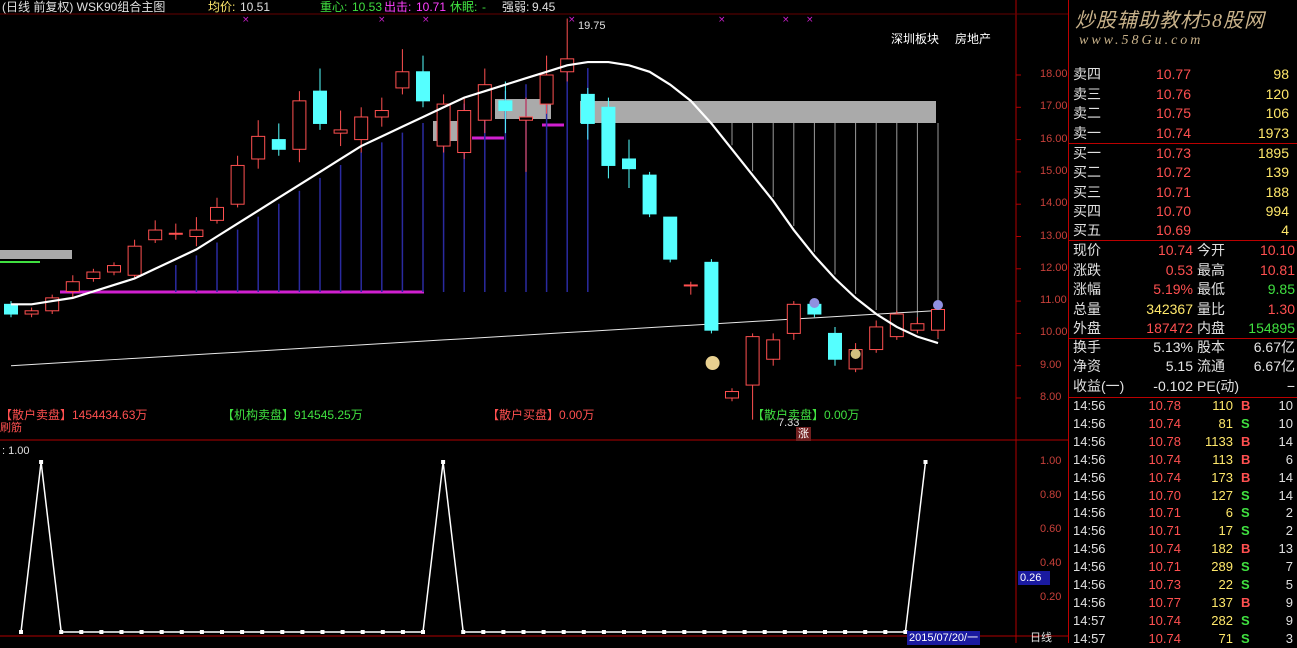  I want to click on signal-icon, so click(814, 303).